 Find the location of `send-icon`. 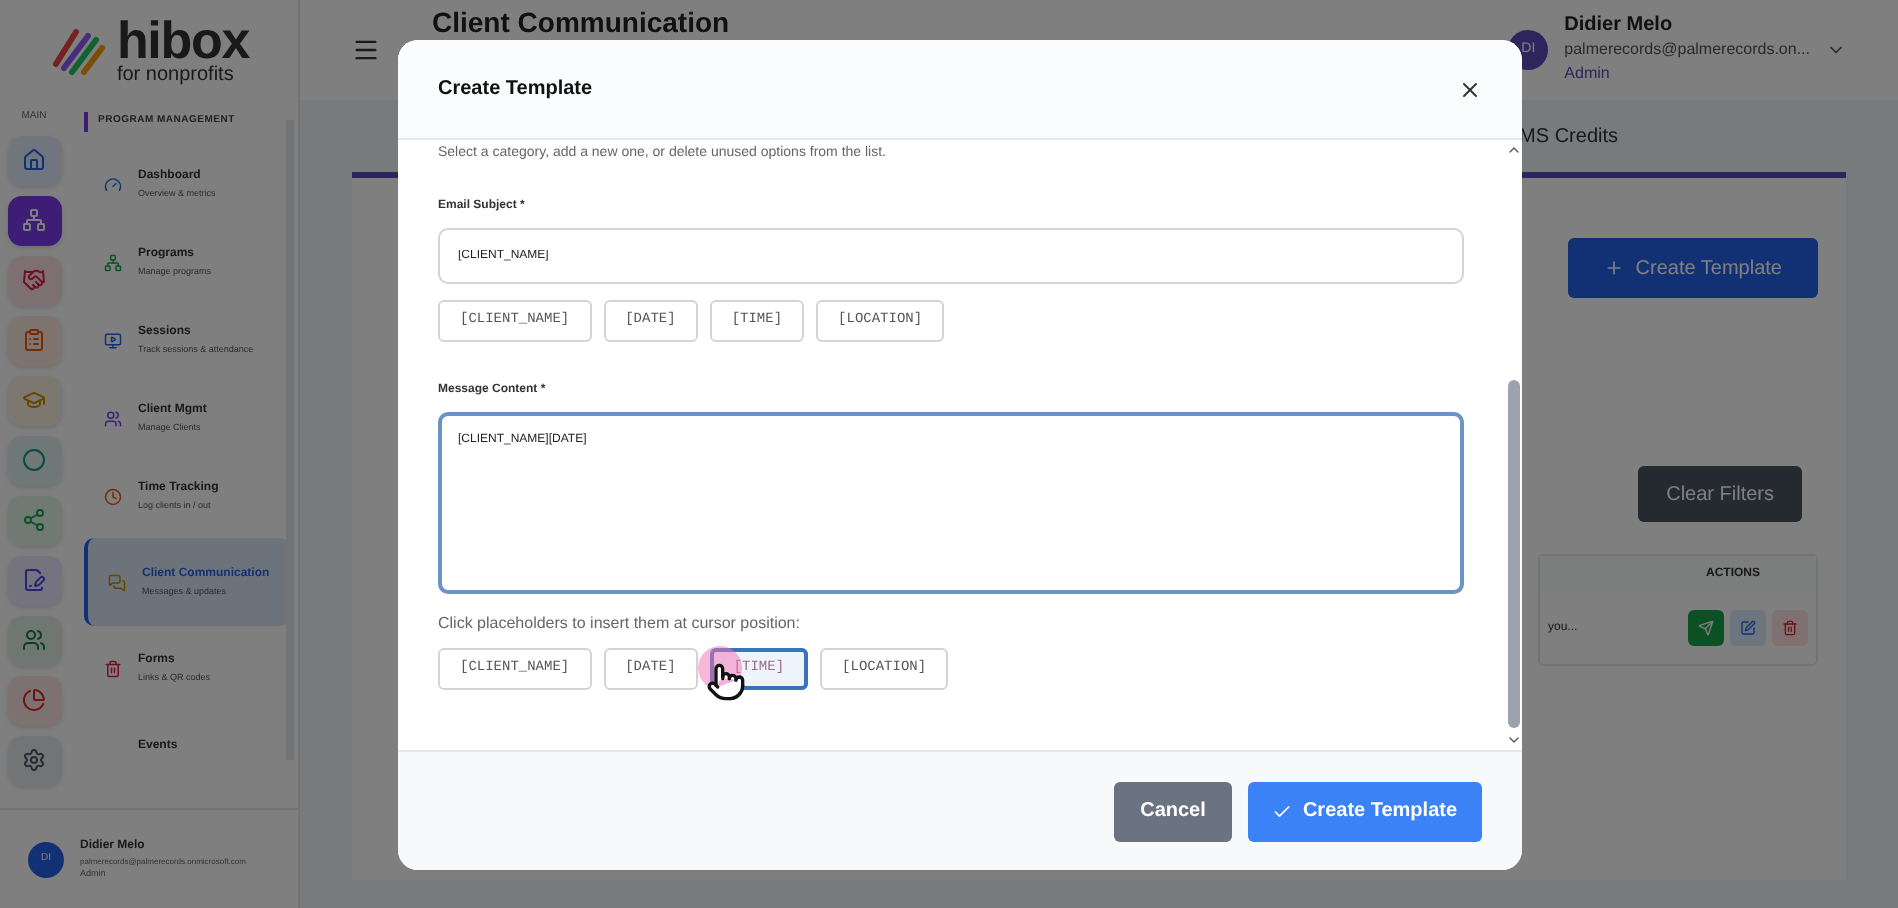

send-icon is located at coordinates (1706, 628).